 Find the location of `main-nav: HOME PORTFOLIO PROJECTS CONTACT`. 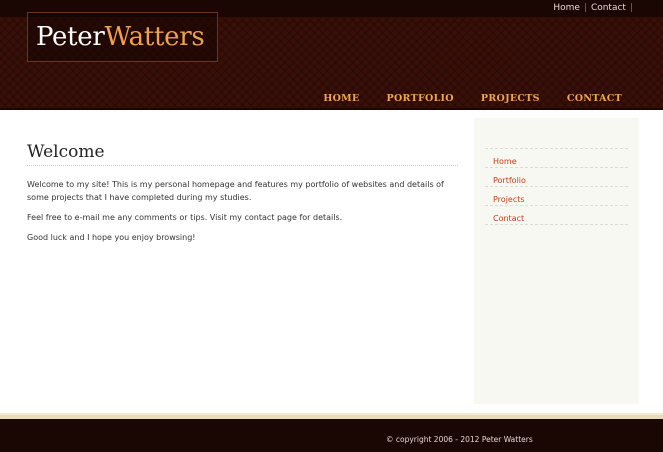

main-nav: HOME PORTFOLIO PROJECTS CONTACT is located at coordinates (472, 98).